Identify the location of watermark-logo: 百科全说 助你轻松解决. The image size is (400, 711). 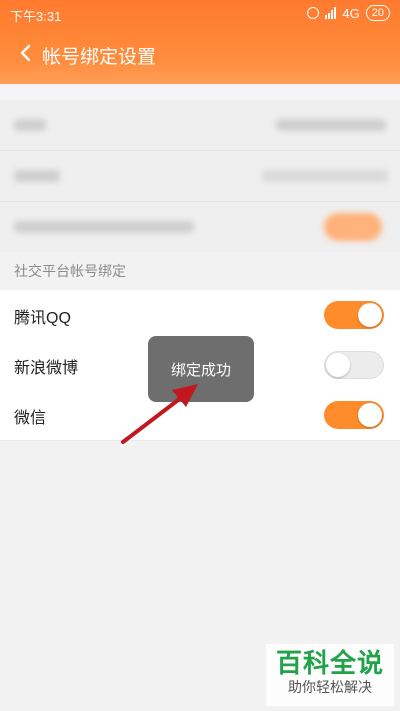
(330, 675).